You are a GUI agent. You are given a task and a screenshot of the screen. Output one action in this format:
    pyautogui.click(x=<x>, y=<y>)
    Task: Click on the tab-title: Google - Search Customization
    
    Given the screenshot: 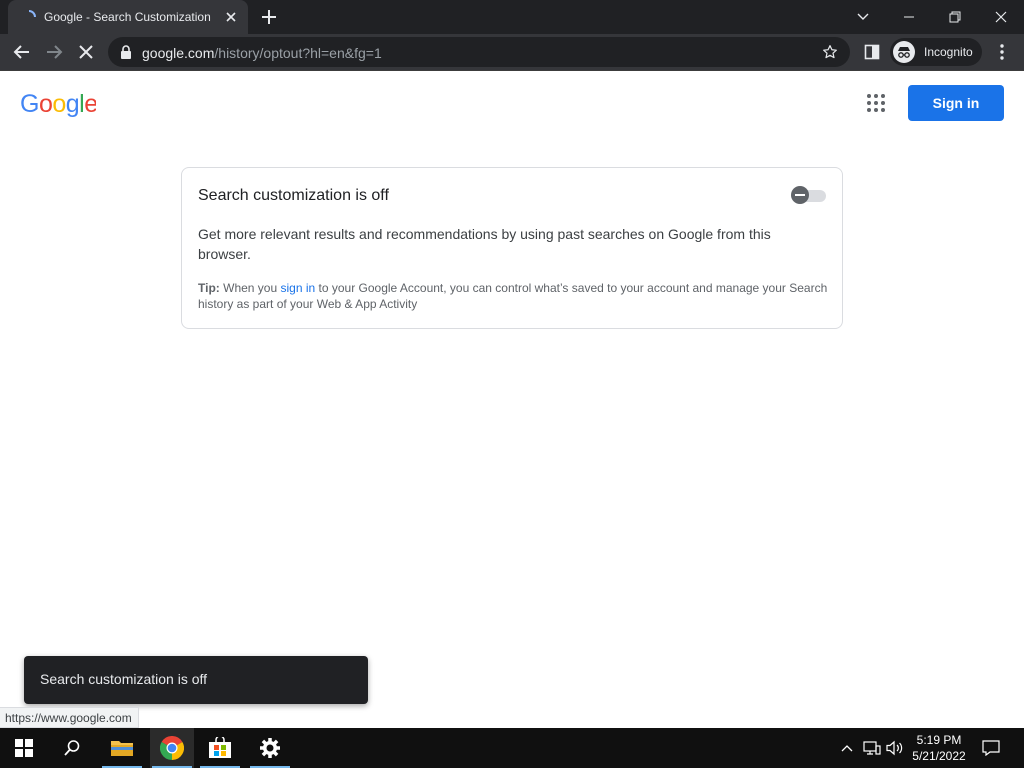 What is the action you would take?
    pyautogui.click(x=127, y=17)
    